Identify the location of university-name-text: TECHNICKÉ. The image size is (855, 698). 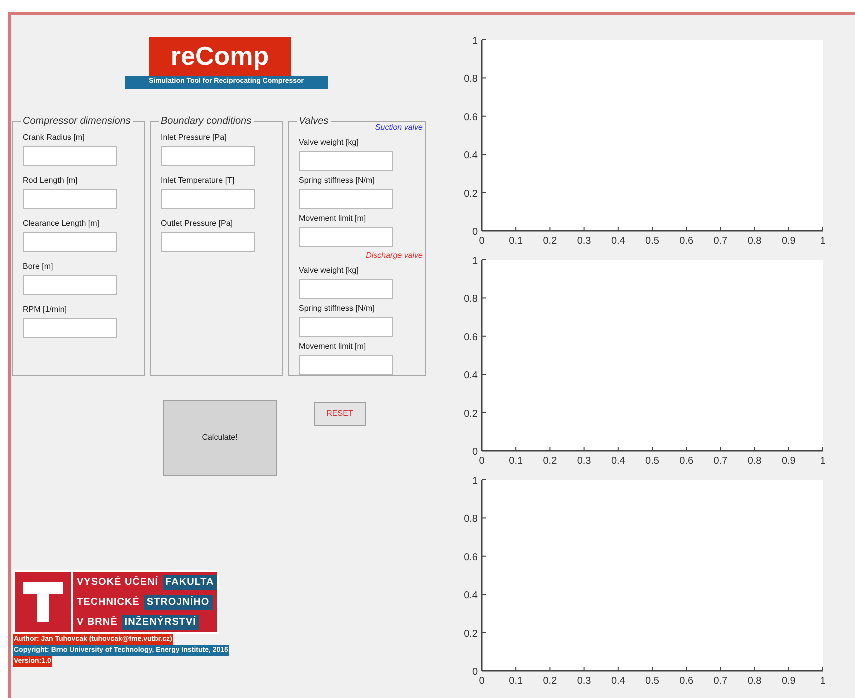
(109, 602).